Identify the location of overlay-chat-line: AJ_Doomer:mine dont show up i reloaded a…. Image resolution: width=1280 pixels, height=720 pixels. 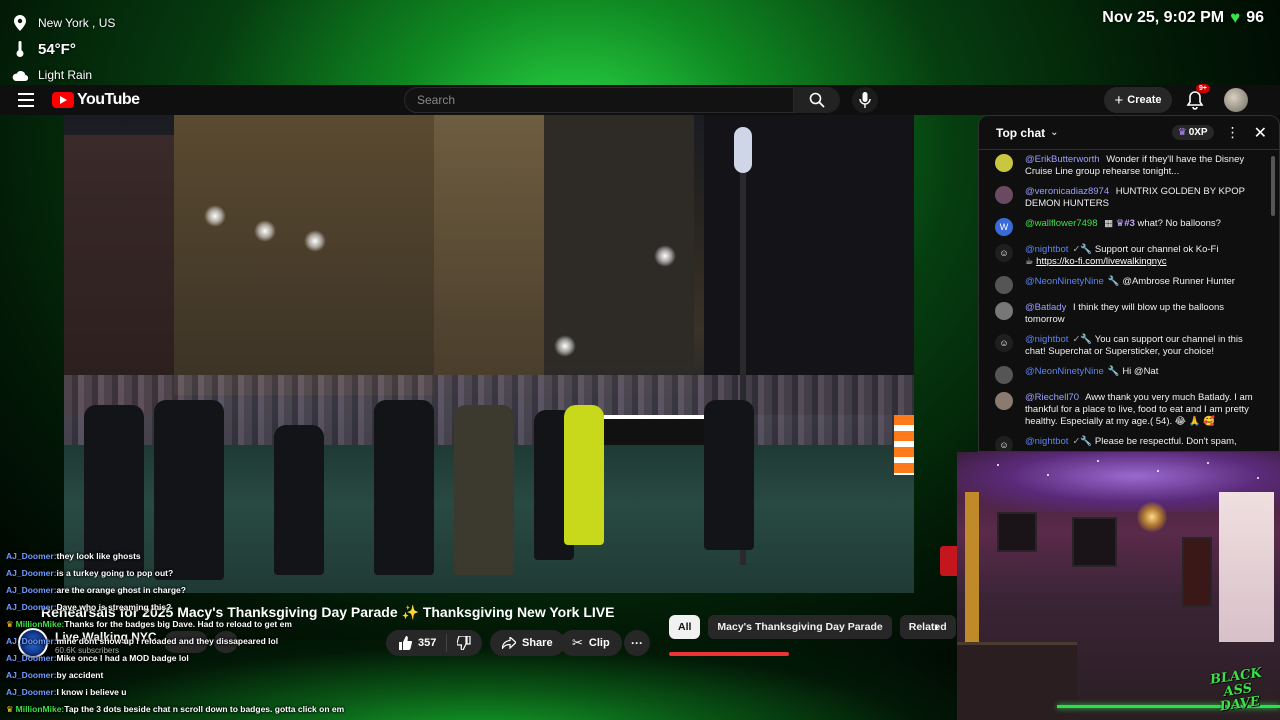
(196, 641).